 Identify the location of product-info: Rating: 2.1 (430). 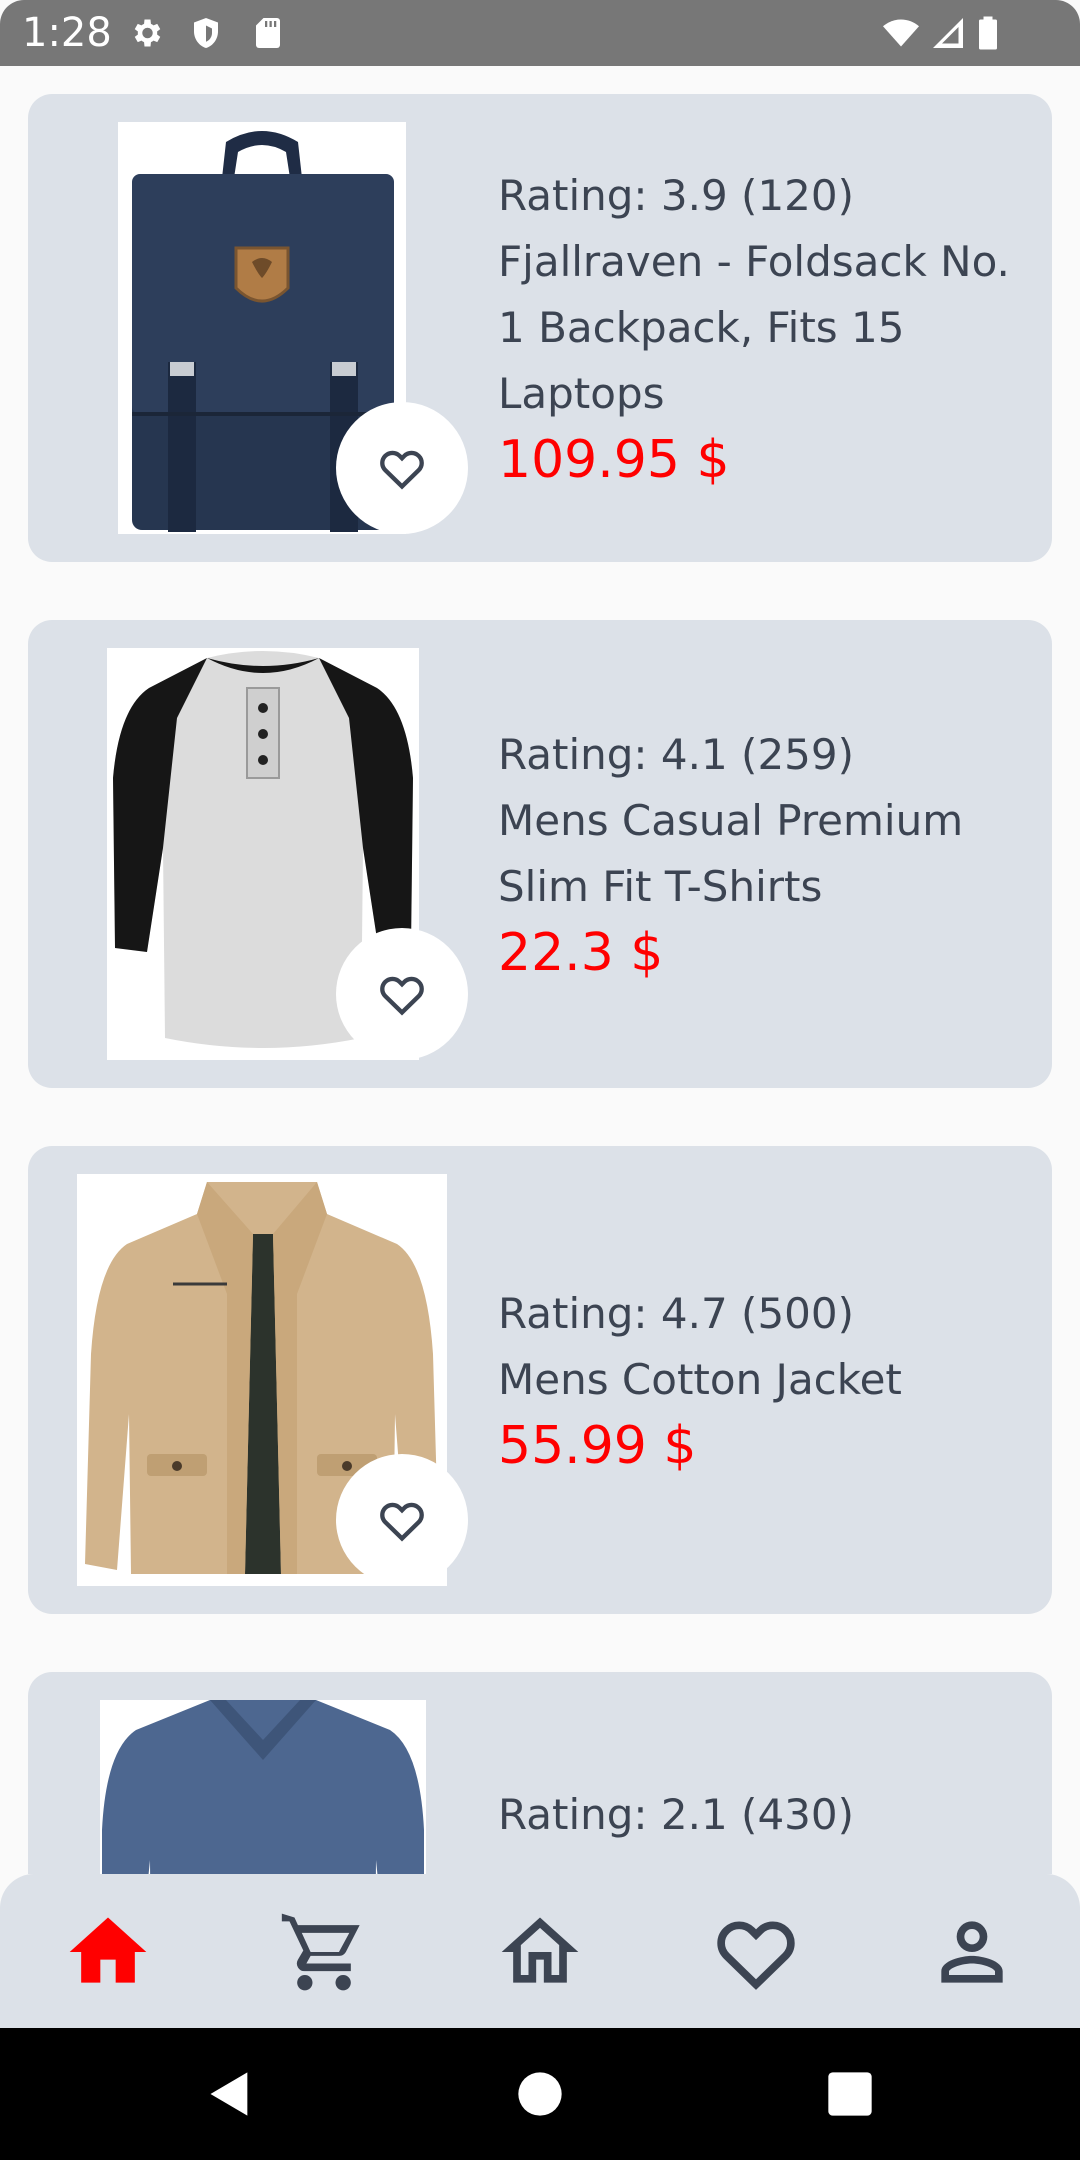
(768, 1815).